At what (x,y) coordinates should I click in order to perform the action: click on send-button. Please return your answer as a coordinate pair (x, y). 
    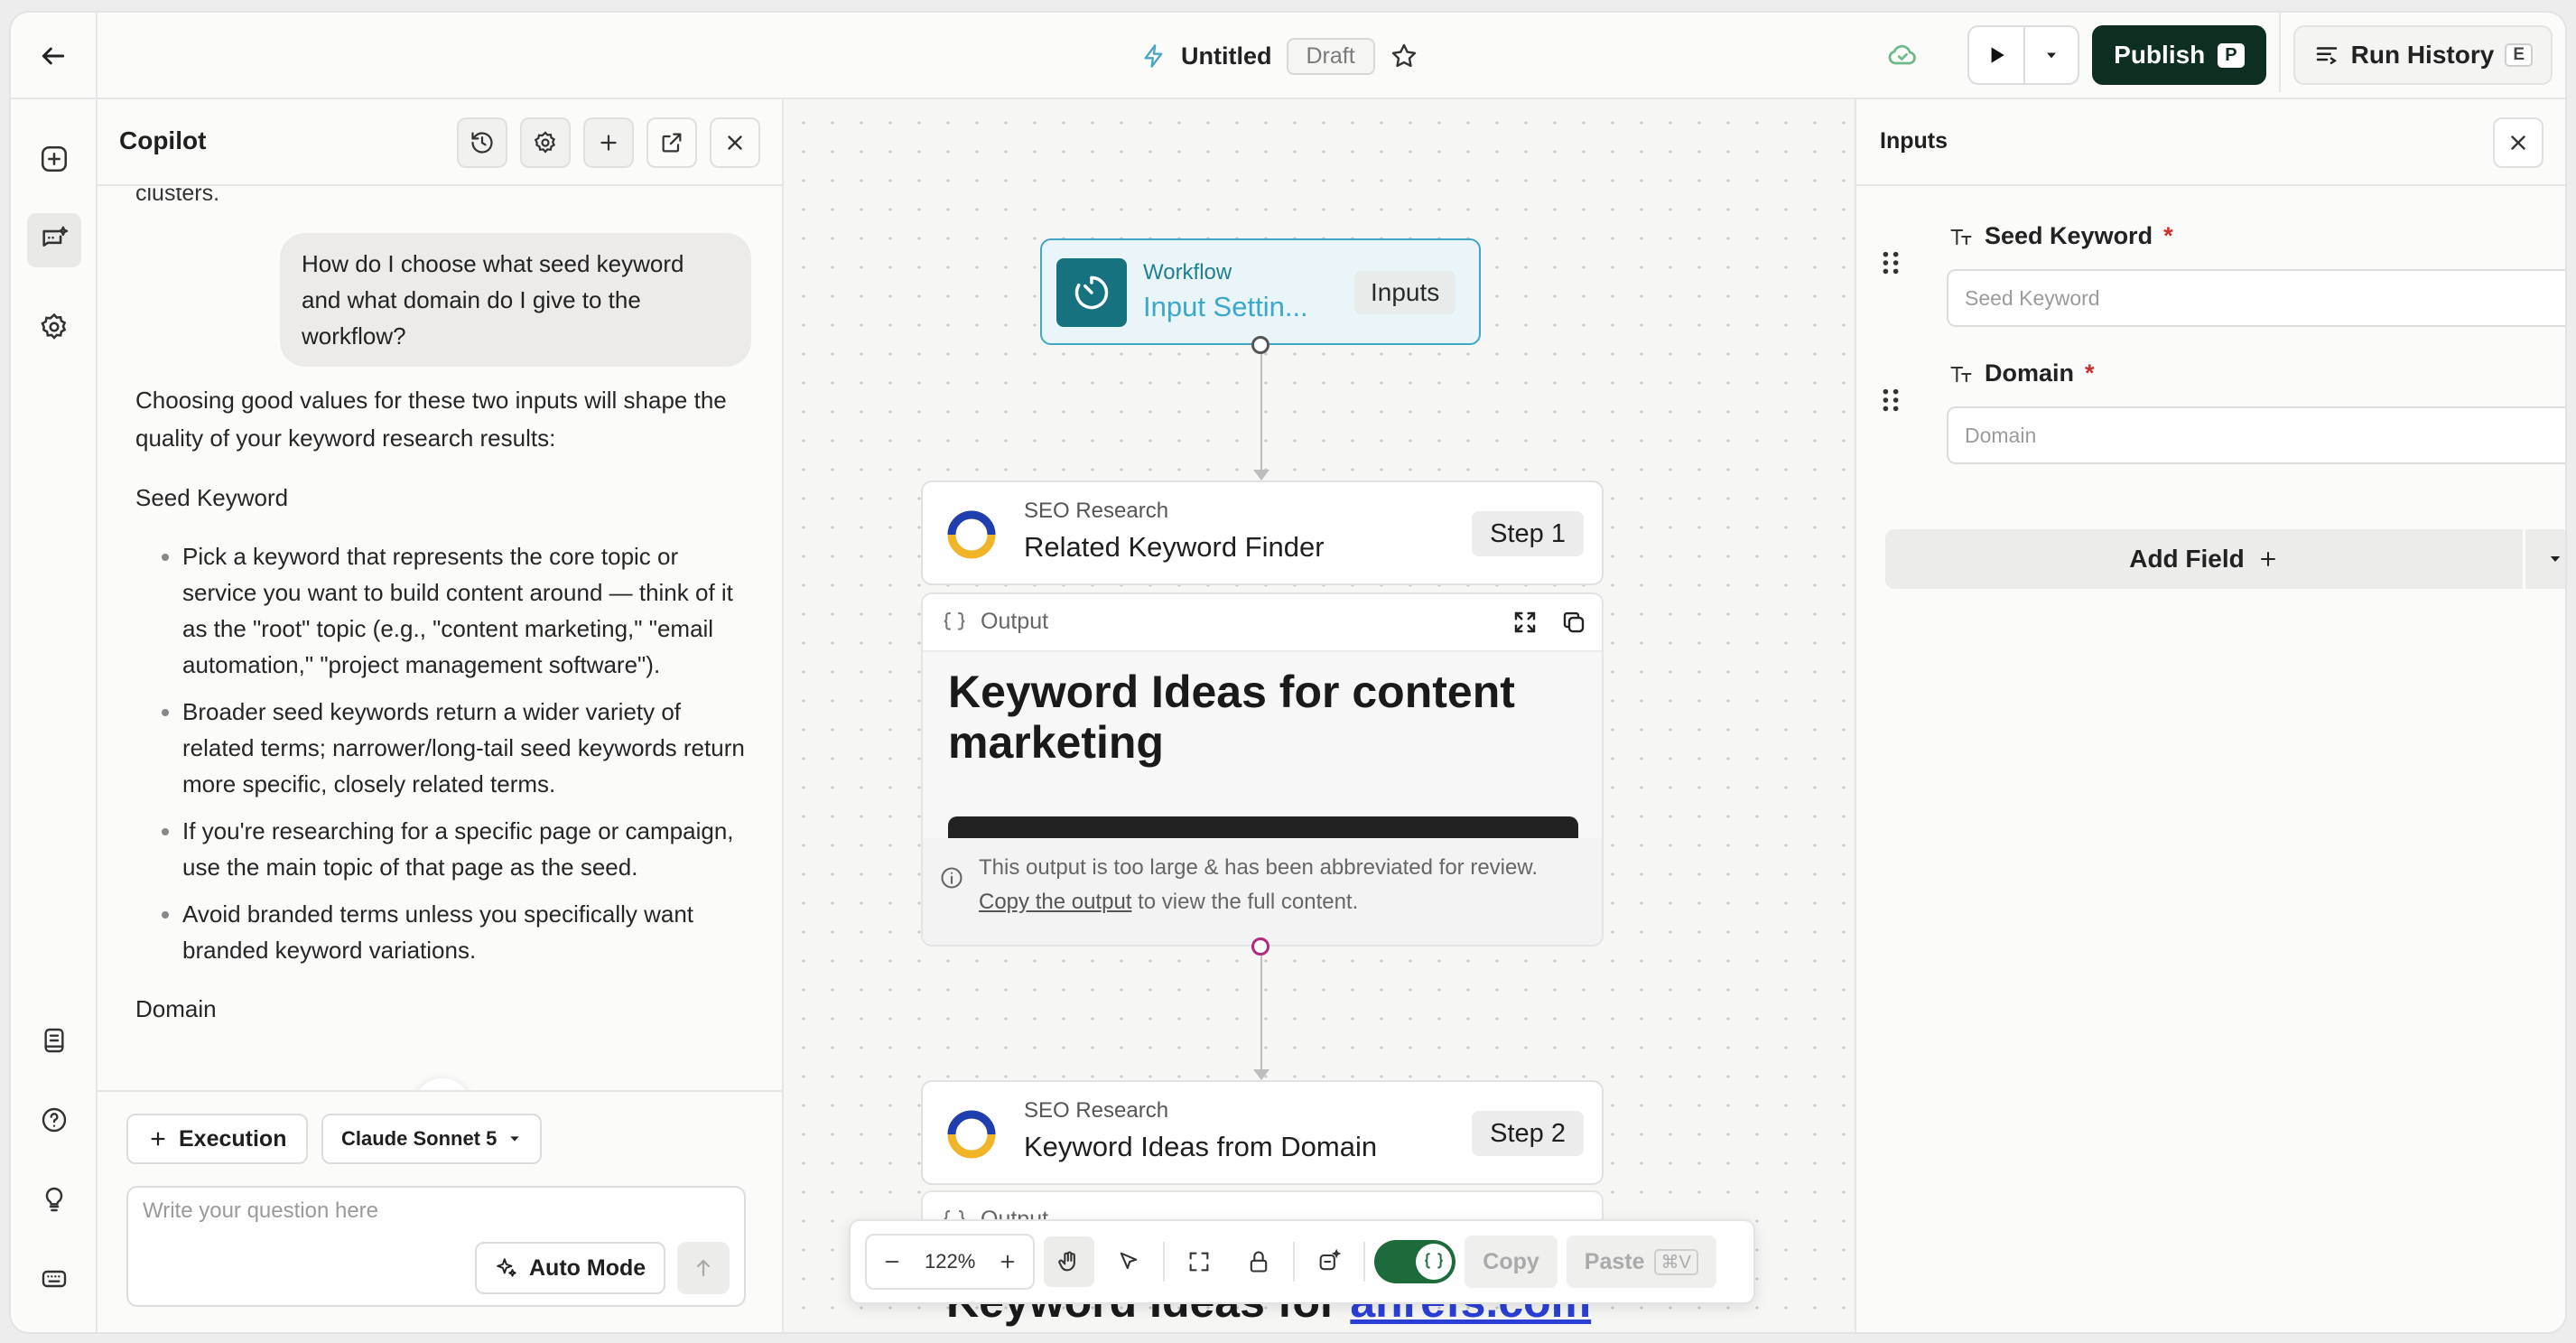
    Looking at the image, I should click on (703, 1268).